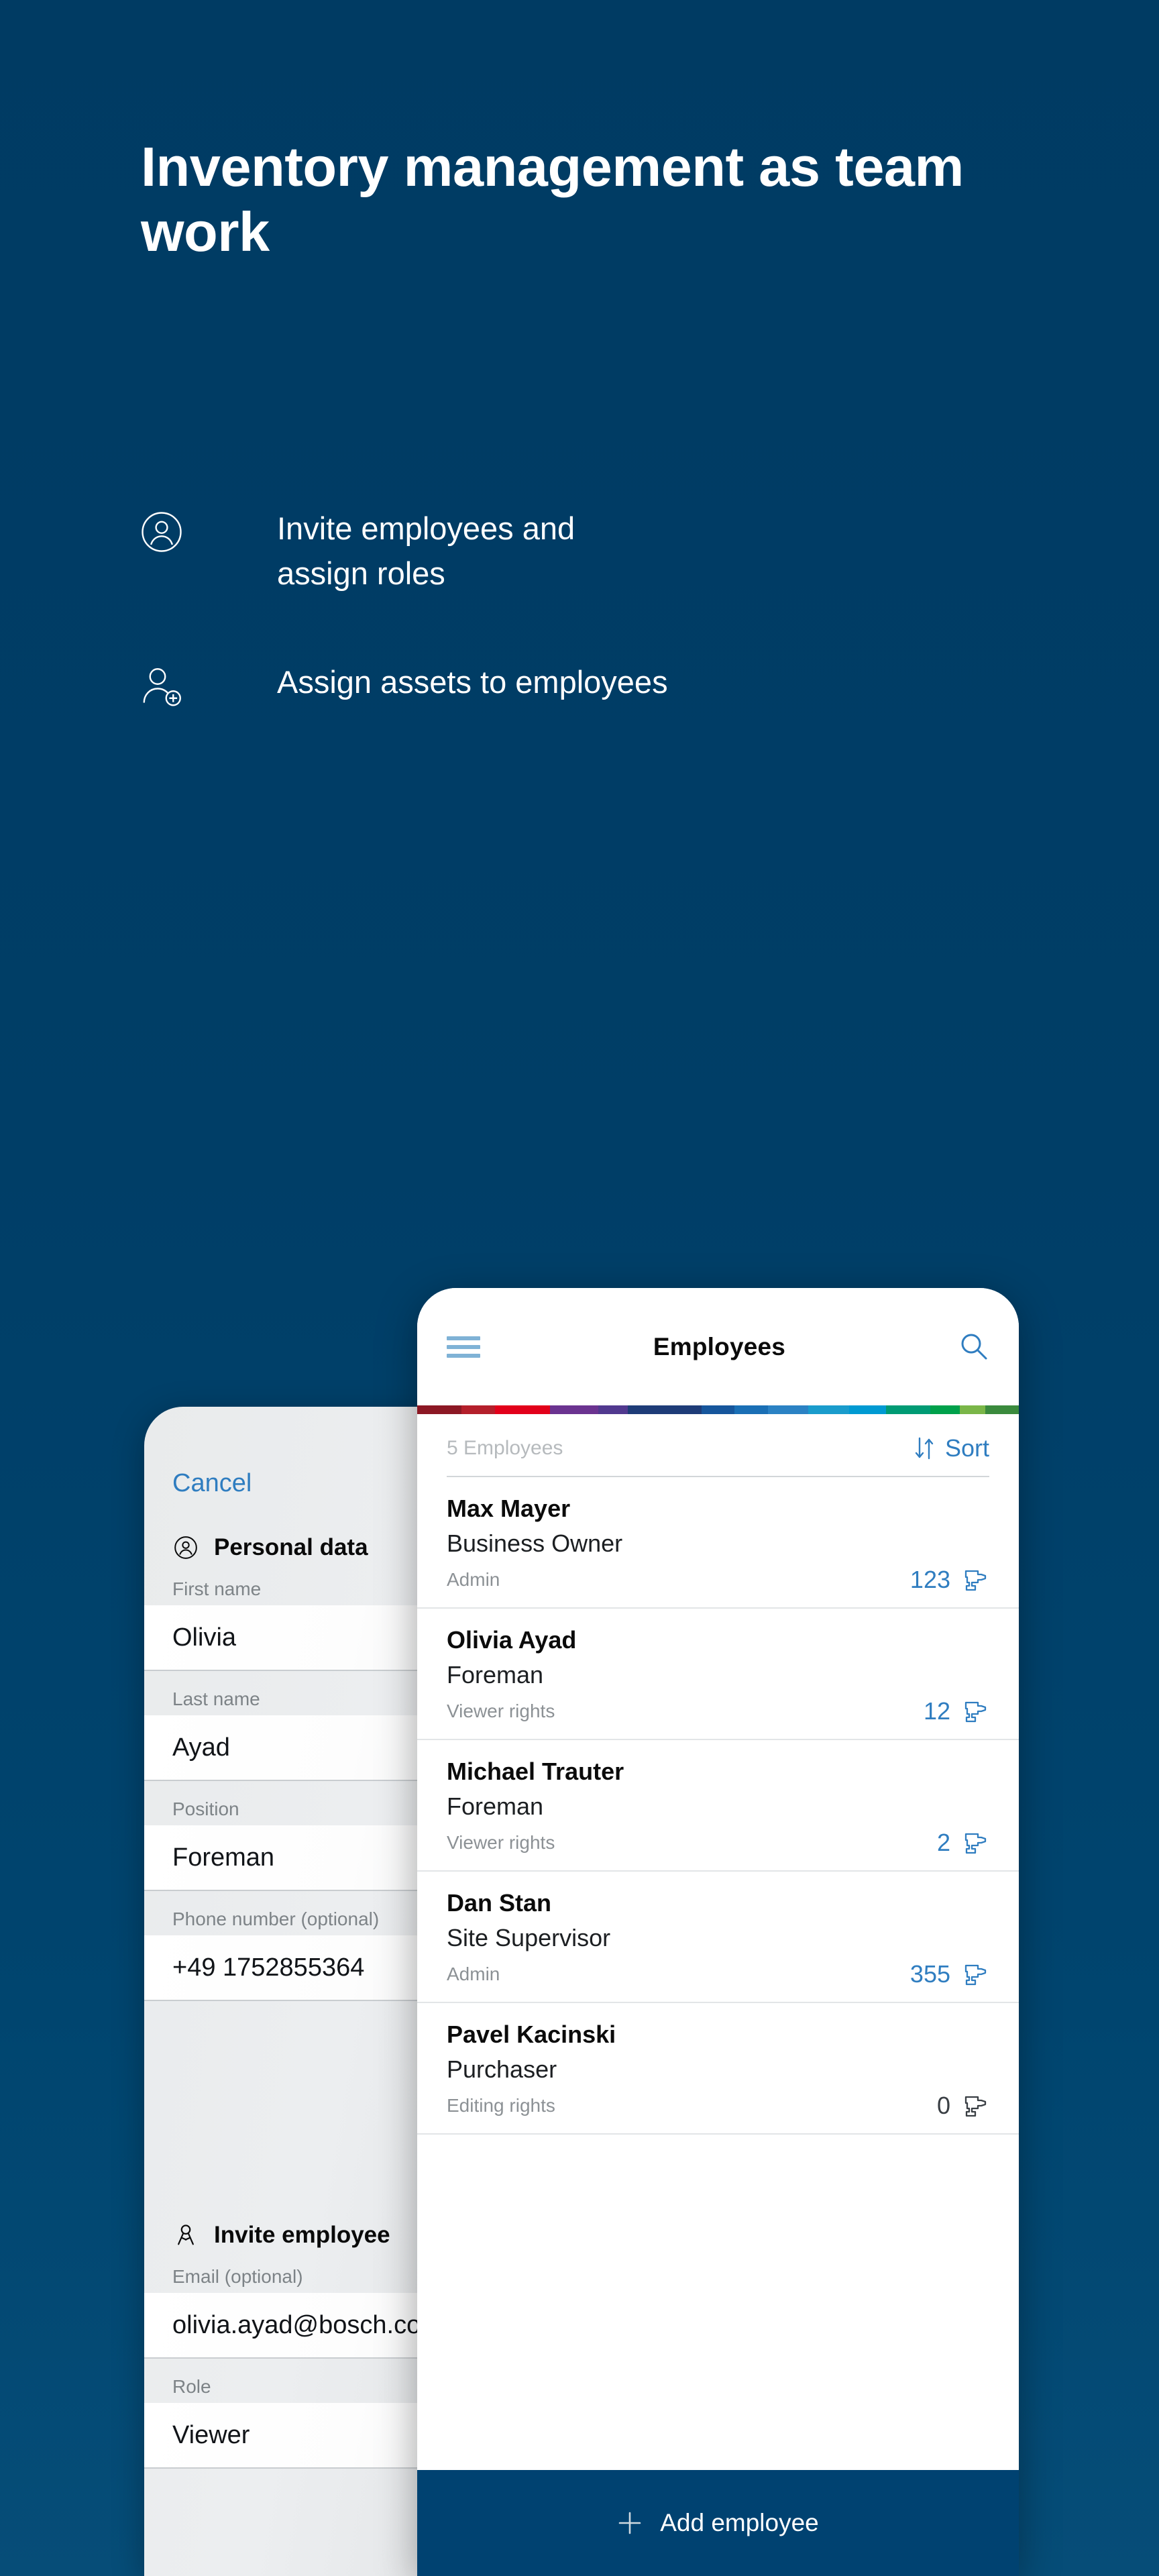 Image resolution: width=1159 pixels, height=2576 pixels. I want to click on sort-arrows-icon, so click(924, 1448).